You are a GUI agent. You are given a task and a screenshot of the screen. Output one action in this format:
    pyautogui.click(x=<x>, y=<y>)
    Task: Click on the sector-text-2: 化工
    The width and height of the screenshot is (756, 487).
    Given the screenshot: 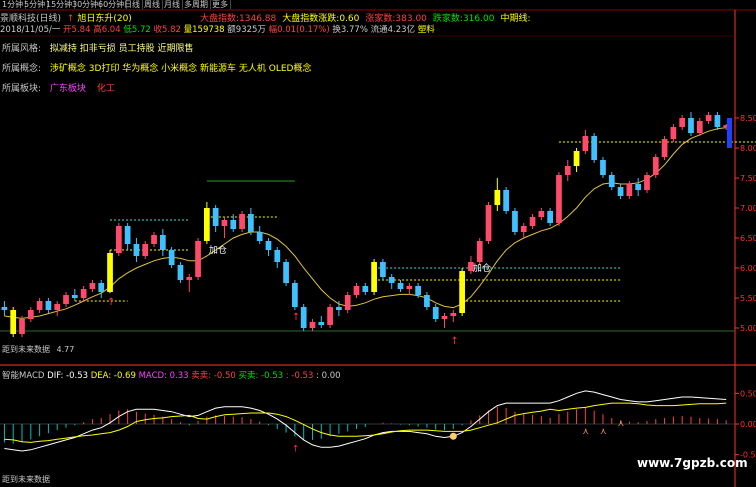 What is the action you would take?
    pyautogui.click(x=105, y=89)
    